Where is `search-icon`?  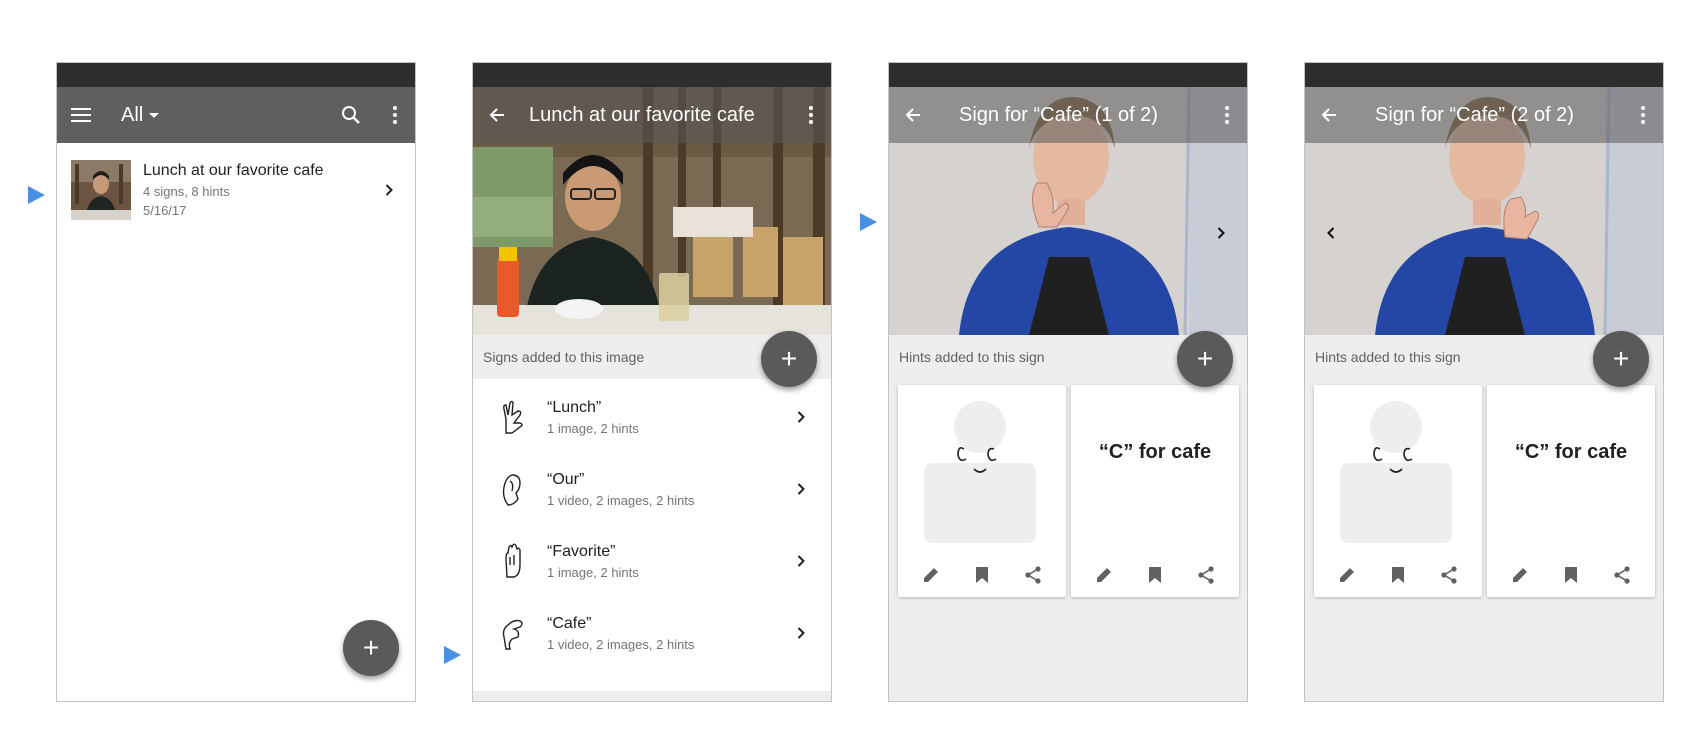
search-icon is located at coordinates (351, 115).